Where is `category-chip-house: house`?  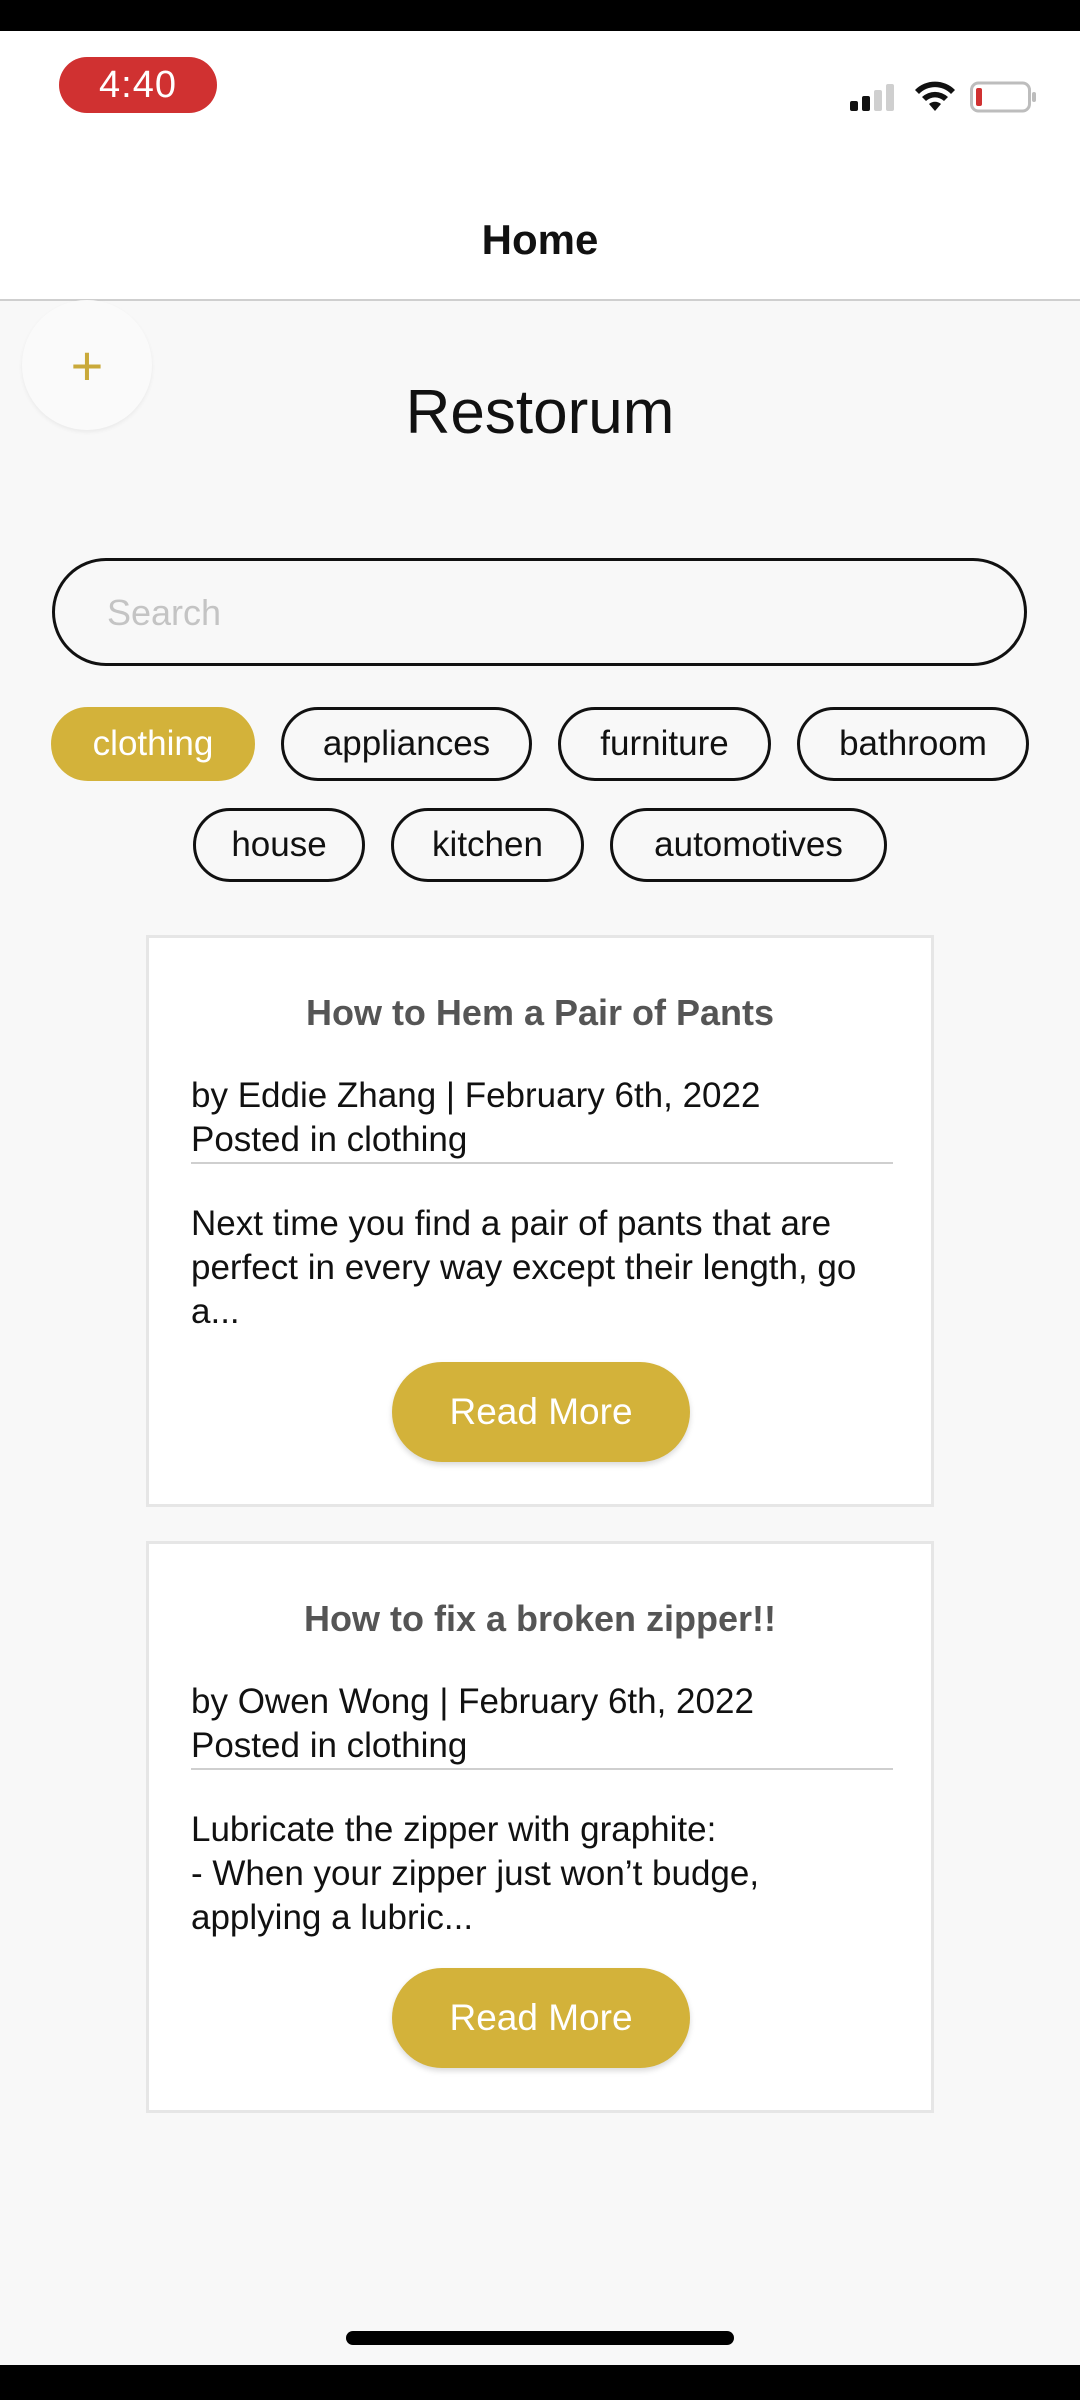
category-chip-house: house is located at coordinates (279, 845).